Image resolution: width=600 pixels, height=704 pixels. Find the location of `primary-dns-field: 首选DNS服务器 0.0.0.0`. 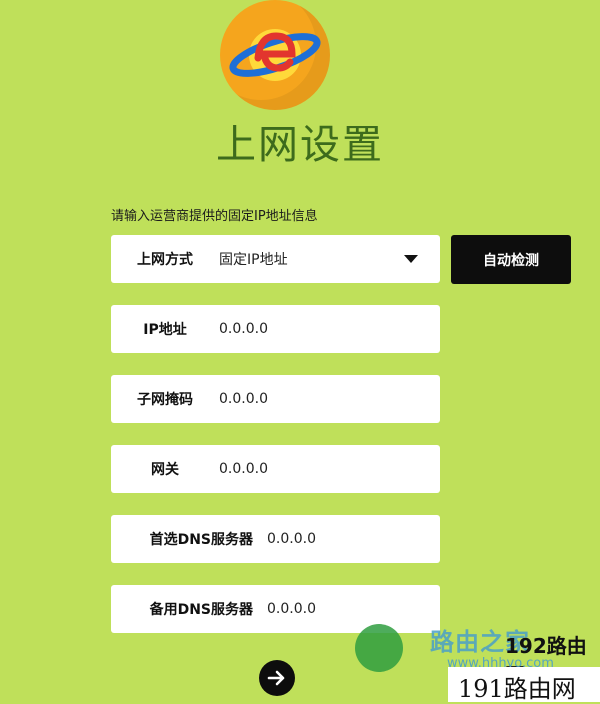

primary-dns-field: 首选DNS服务器 0.0.0.0 is located at coordinates (275, 539).